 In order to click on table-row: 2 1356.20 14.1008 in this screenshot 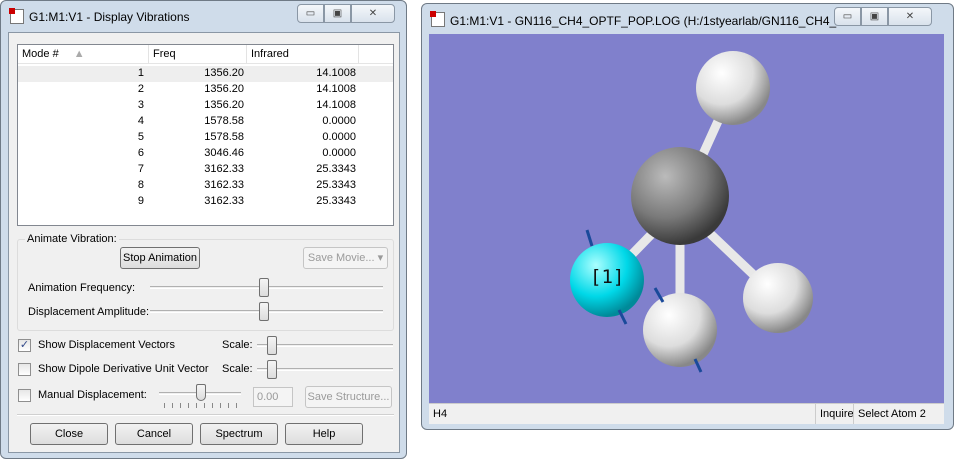, I will do `click(205, 90)`.